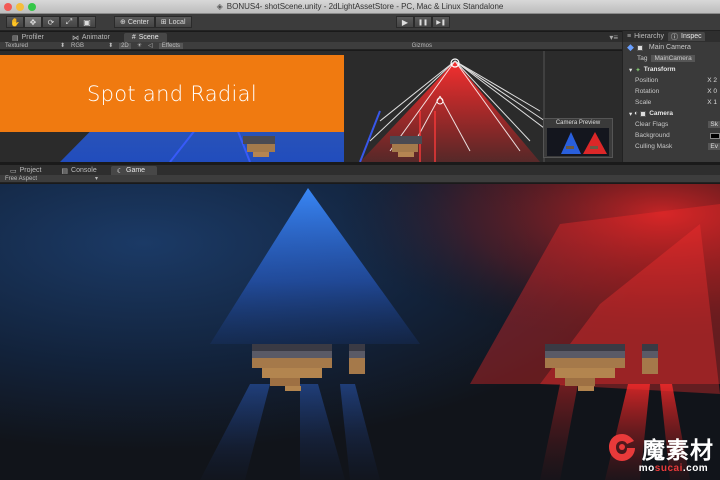 Image resolution: width=720 pixels, height=480 pixels. Describe the element at coordinates (163, 22) in the screenshot. I see `local-space-icon: ⊞` at that location.